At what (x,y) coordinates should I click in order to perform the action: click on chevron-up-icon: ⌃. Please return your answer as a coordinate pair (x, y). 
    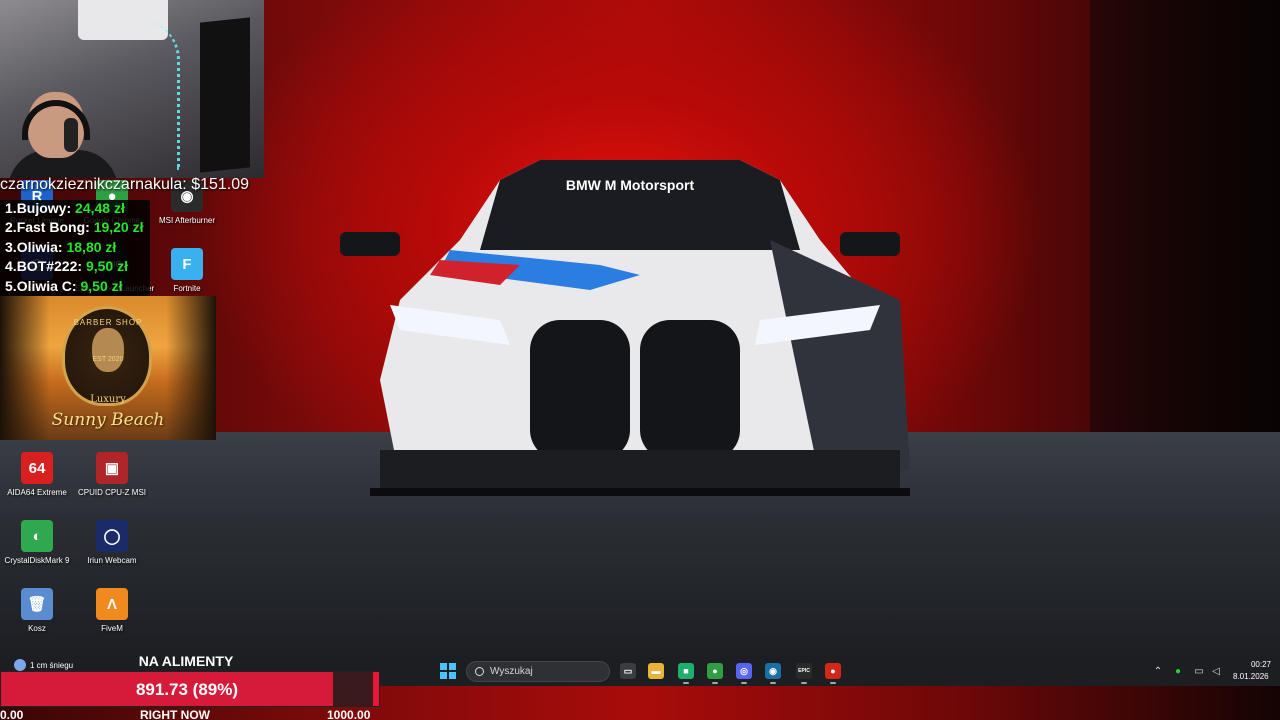
    Looking at the image, I should click on (1158, 671).